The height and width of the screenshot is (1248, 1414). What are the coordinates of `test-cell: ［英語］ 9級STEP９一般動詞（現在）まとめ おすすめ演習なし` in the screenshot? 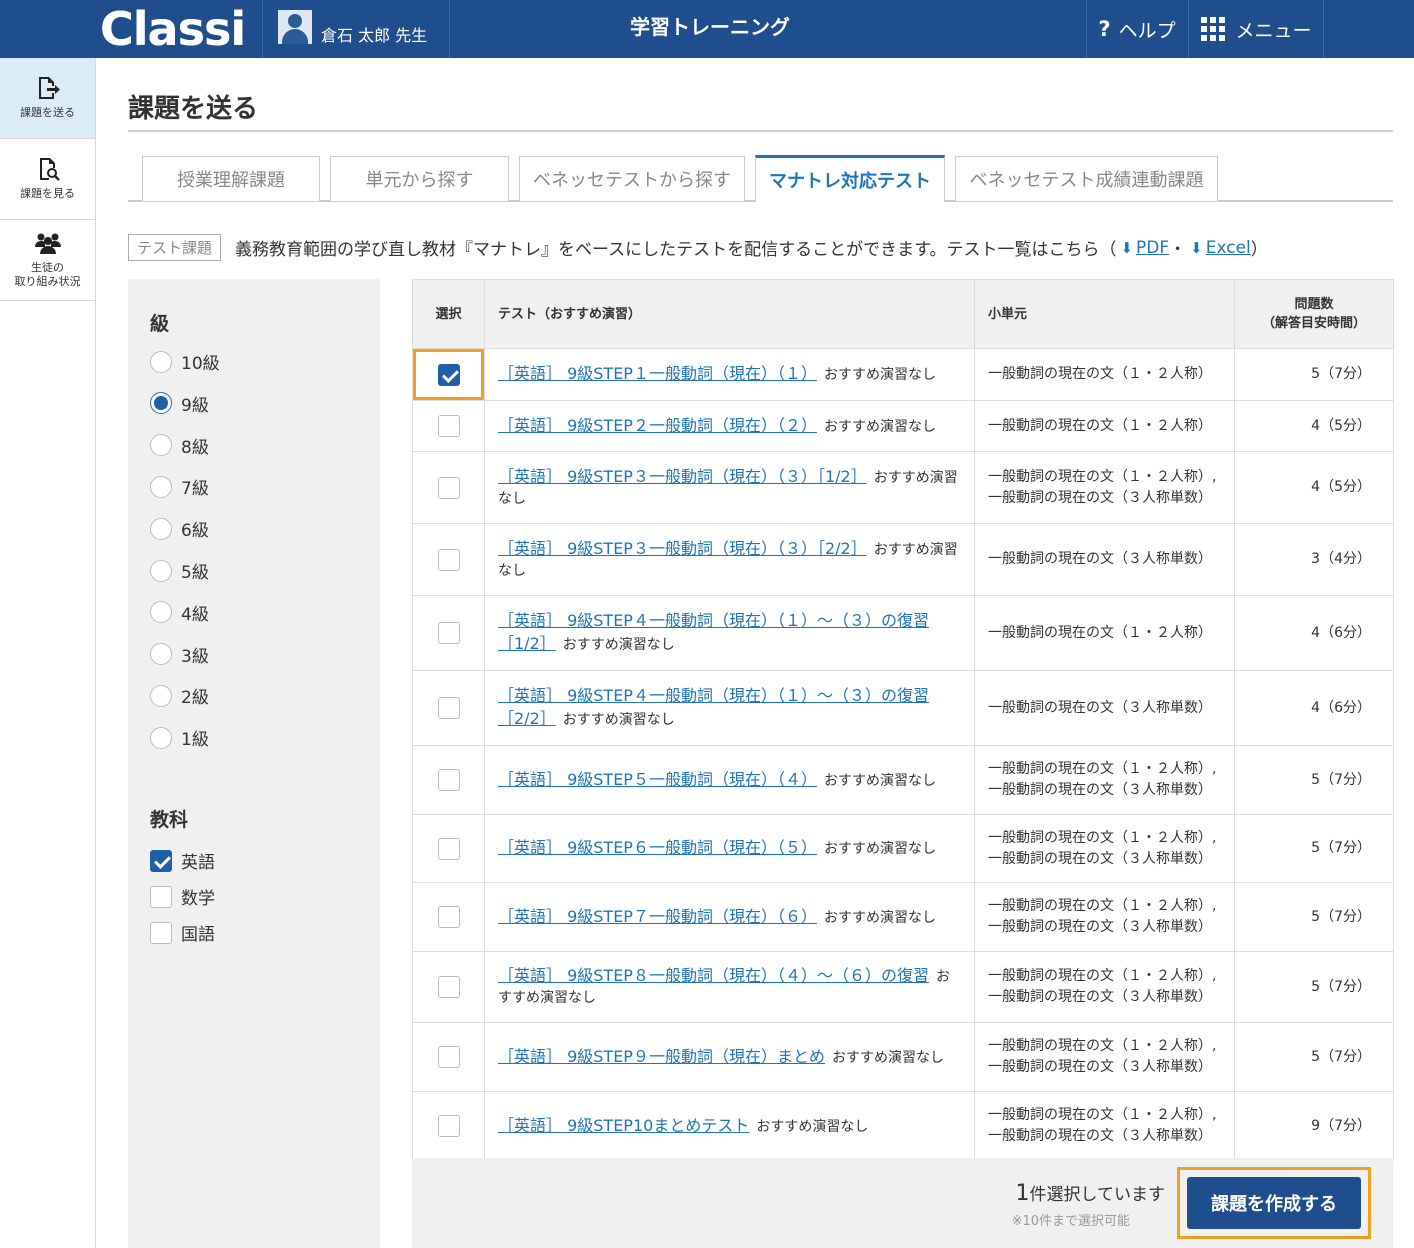 It's located at (729, 1057).